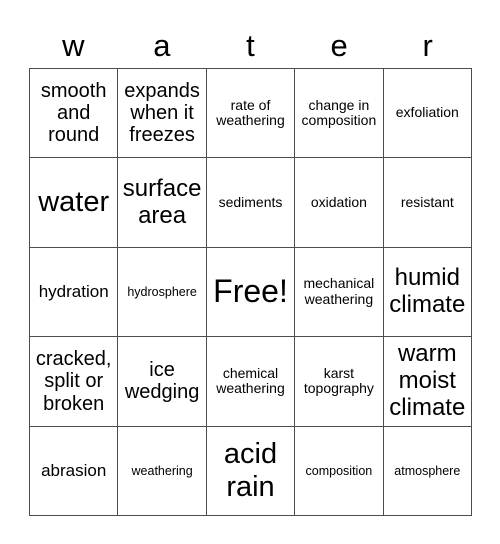  What do you see at coordinates (427, 45) in the screenshot?
I see `bingo-header-letter-4: r` at bounding box center [427, 45].